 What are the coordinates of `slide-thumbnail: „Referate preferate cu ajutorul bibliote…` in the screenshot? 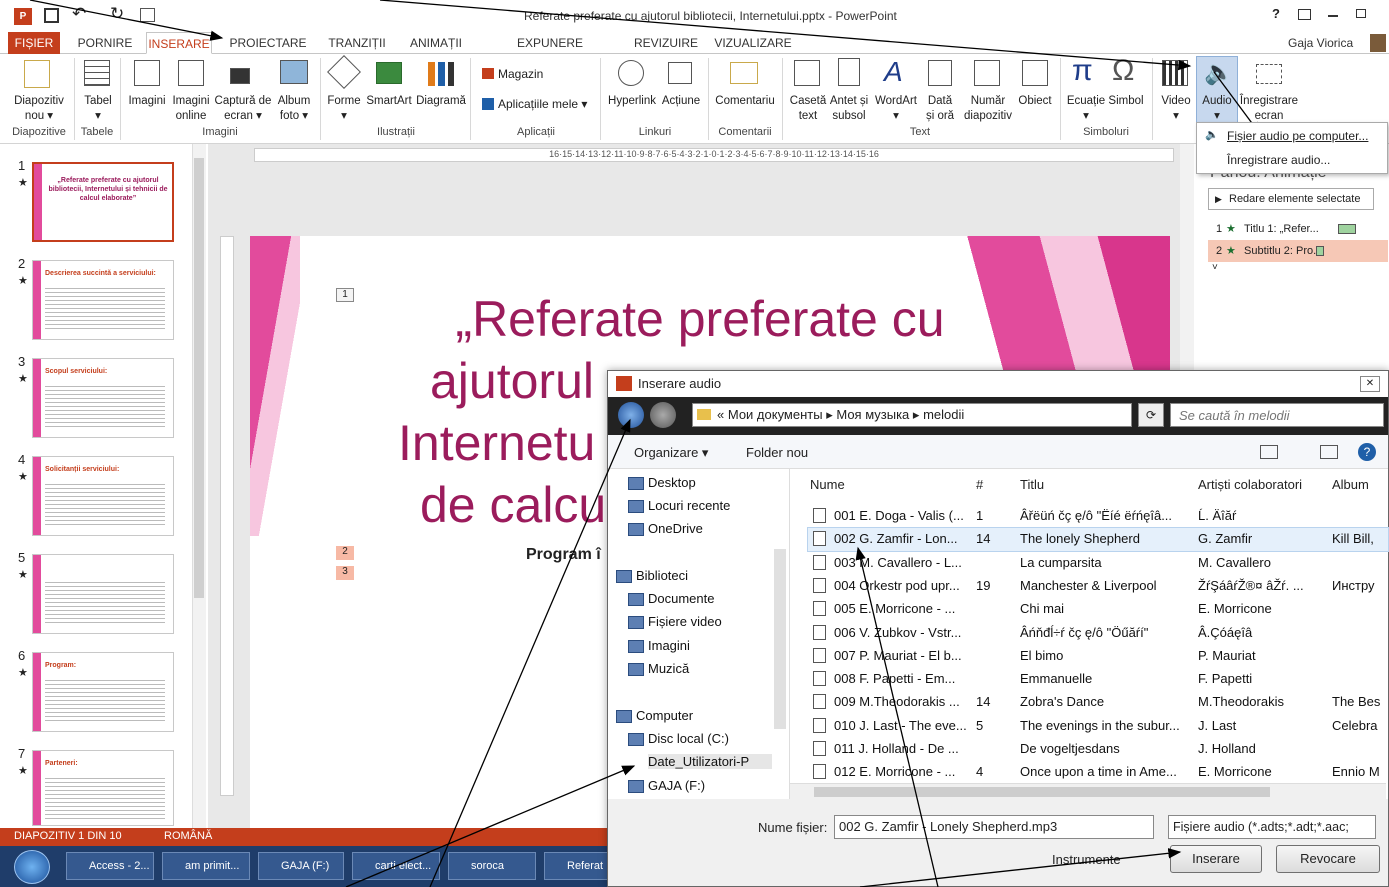 It's located at (103, 202).